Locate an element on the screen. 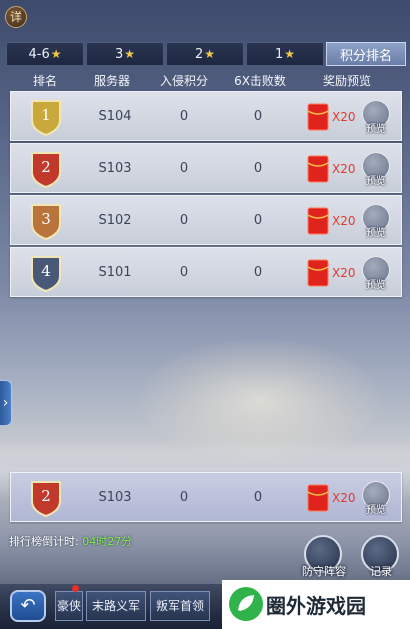 The image size is (410, 629). back-arrow-icon: ↶ is located at coordinates (28, 605).